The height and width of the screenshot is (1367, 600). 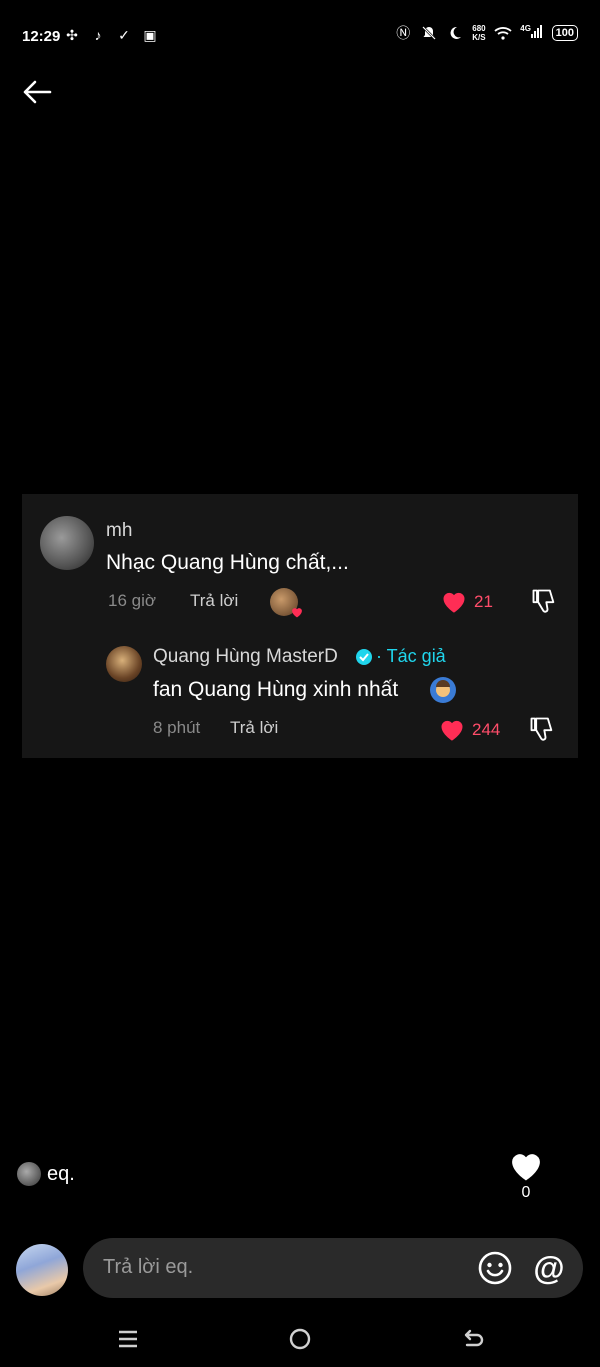 What do you see at coordinates (245, 656) in the screenshot?
I see `reply-author: Quang Hùng MasterD` at bounding box center [245, 656].